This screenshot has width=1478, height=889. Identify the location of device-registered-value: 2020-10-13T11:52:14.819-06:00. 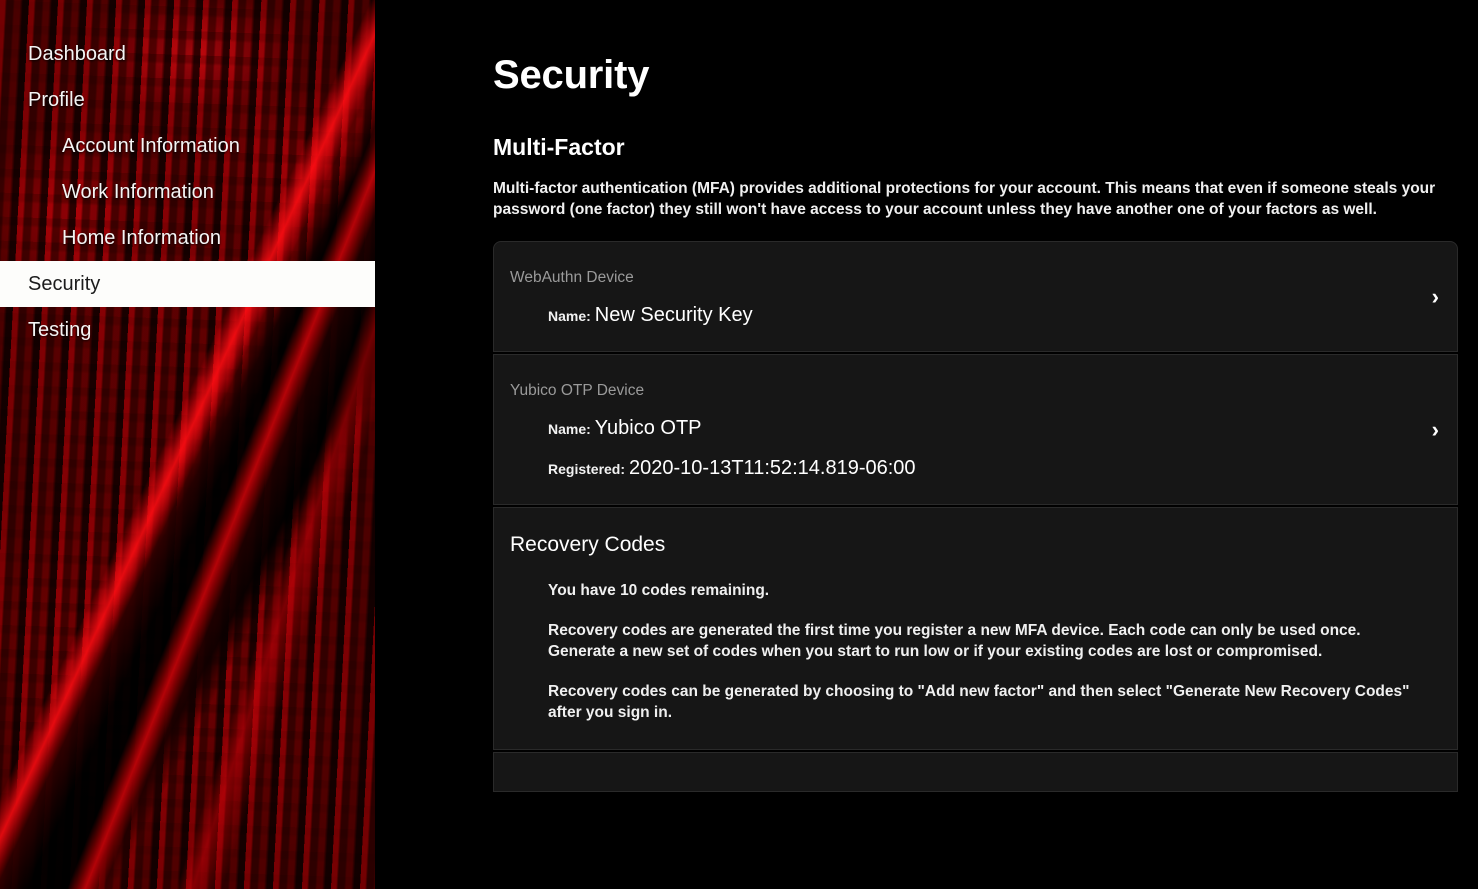
(772, 468).